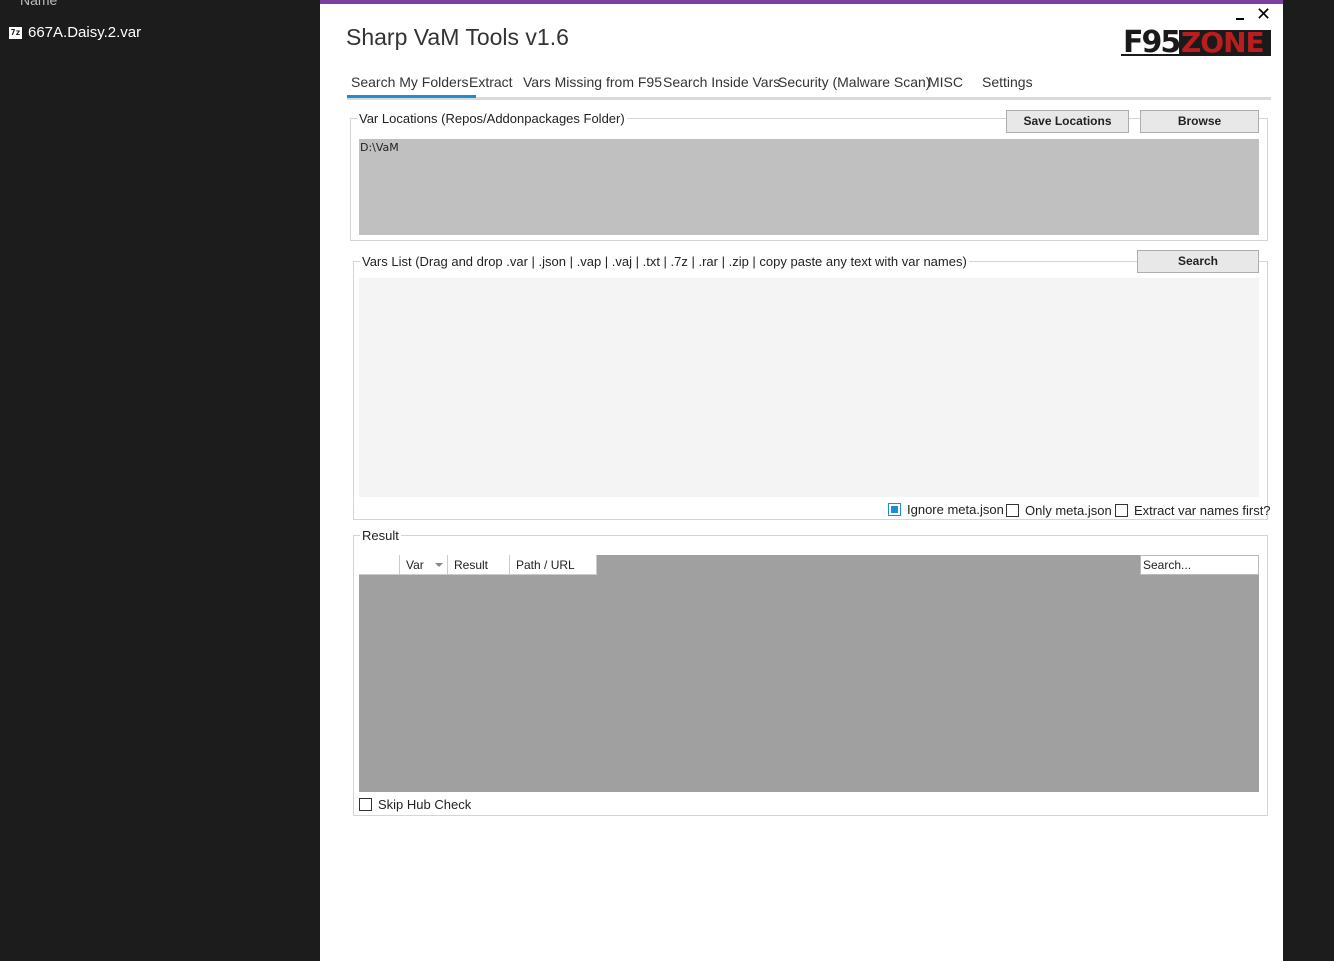  I want to click on explorer-name-column-header: Name, so click(38, 4).